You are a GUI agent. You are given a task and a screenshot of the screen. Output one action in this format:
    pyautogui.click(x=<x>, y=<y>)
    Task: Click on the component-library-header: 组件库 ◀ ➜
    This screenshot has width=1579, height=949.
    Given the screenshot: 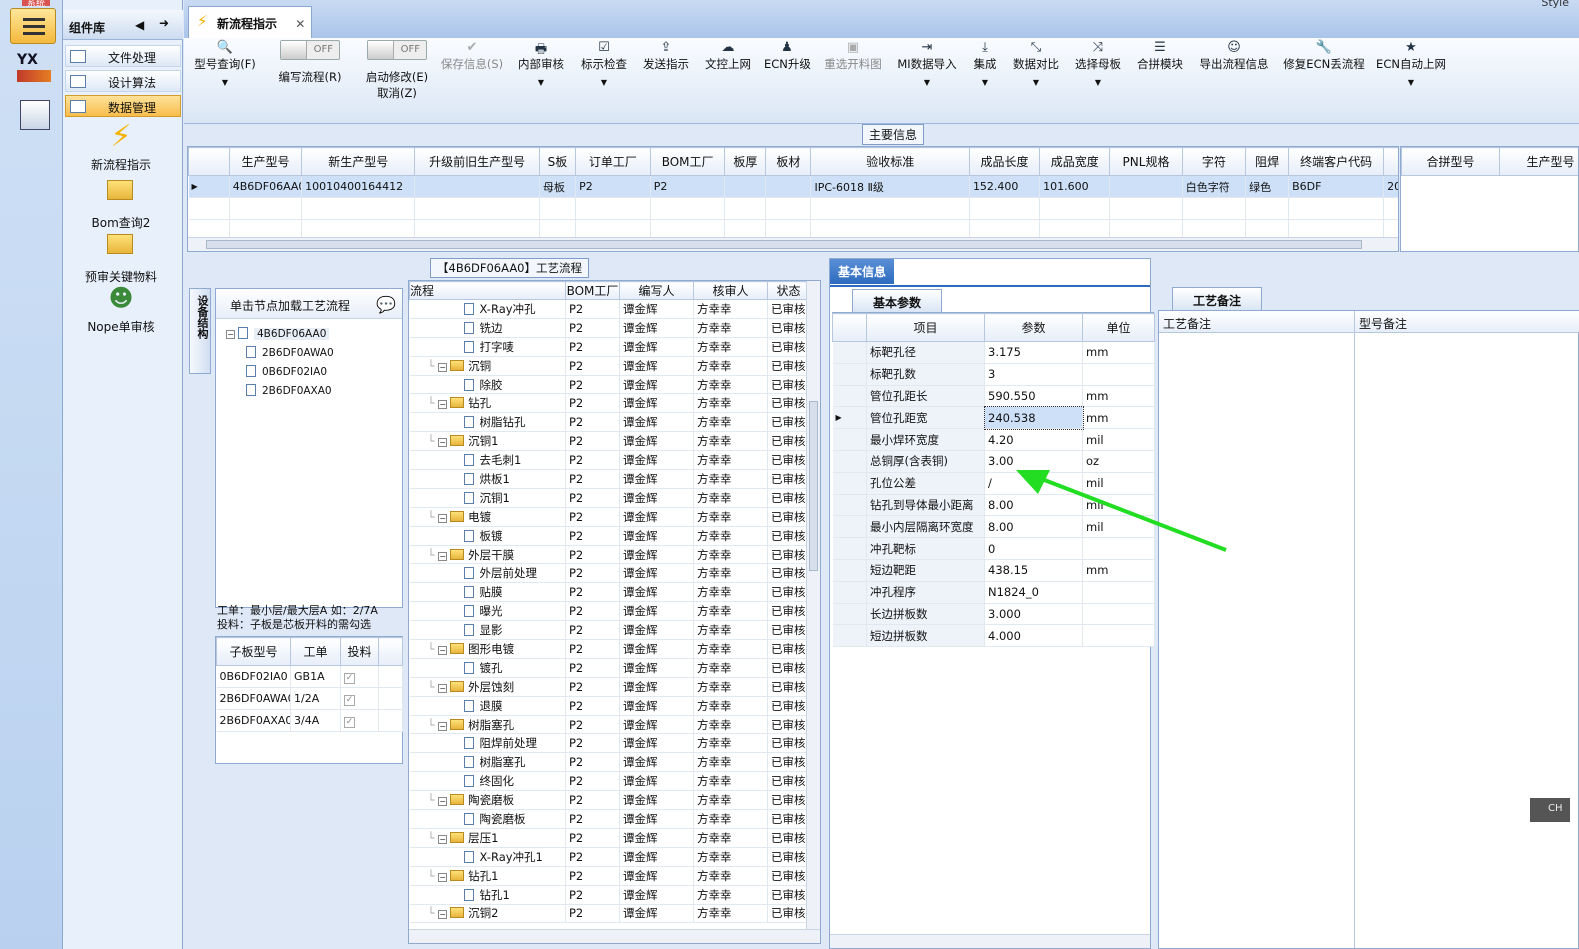 What is the action you would take?
    pyautogui.click(x=123, y=25)
    